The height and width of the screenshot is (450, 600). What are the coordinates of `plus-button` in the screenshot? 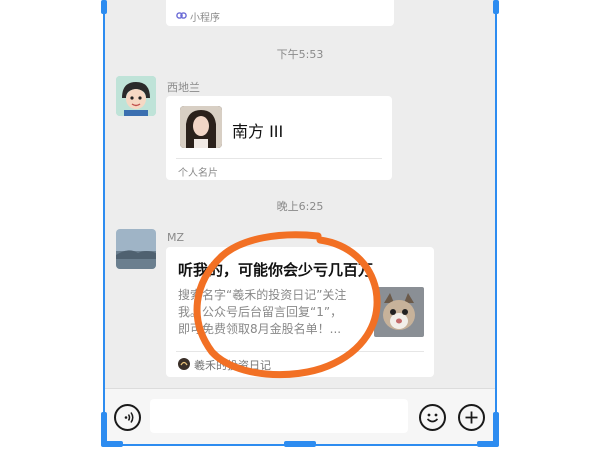 It's located at (471, 417).